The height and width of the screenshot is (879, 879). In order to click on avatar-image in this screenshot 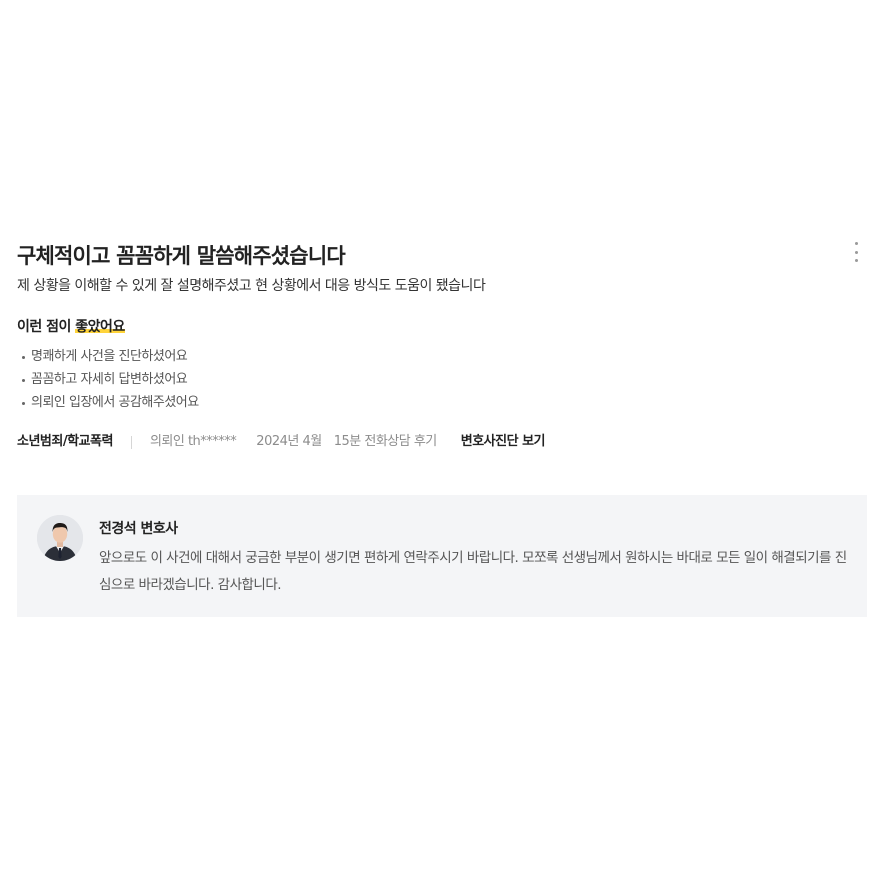, I will do `click(60, 538)`.